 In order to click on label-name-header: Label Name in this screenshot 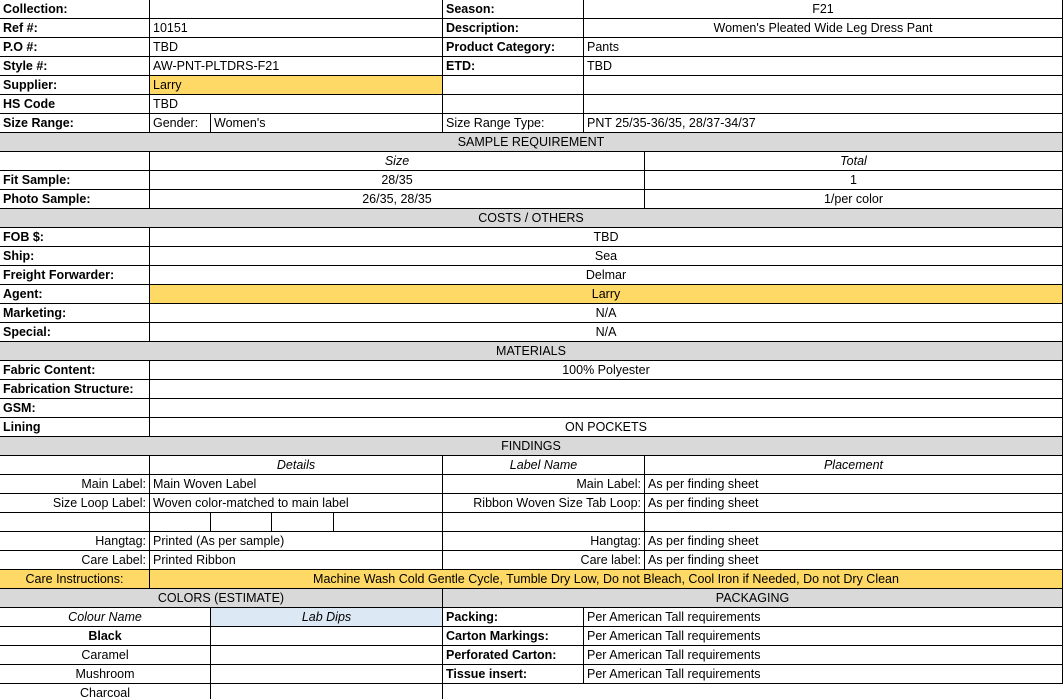, I will do `click(544, 465)`.